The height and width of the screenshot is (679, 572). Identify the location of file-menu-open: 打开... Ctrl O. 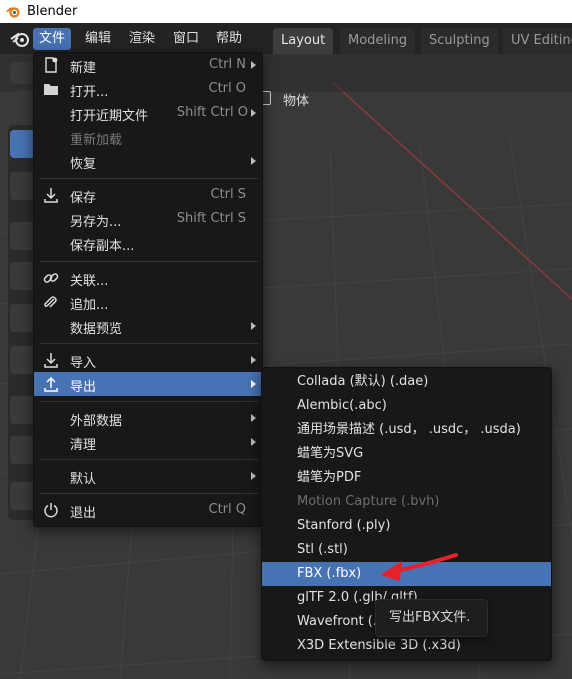
(148, 89).